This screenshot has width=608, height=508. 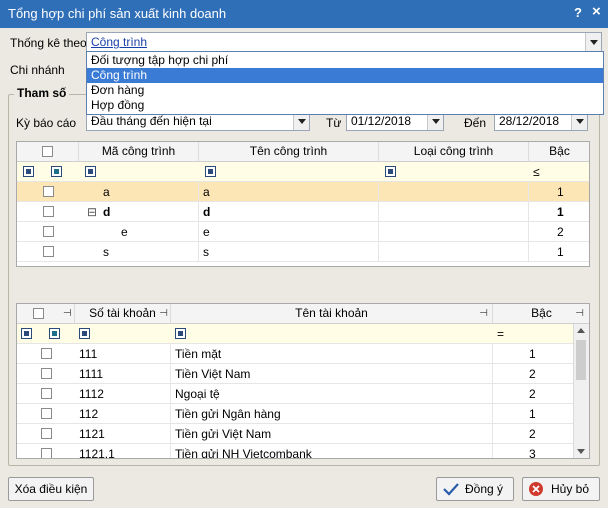 I want to click on collapse-icon: ⊟, so click(x=94, y=212).